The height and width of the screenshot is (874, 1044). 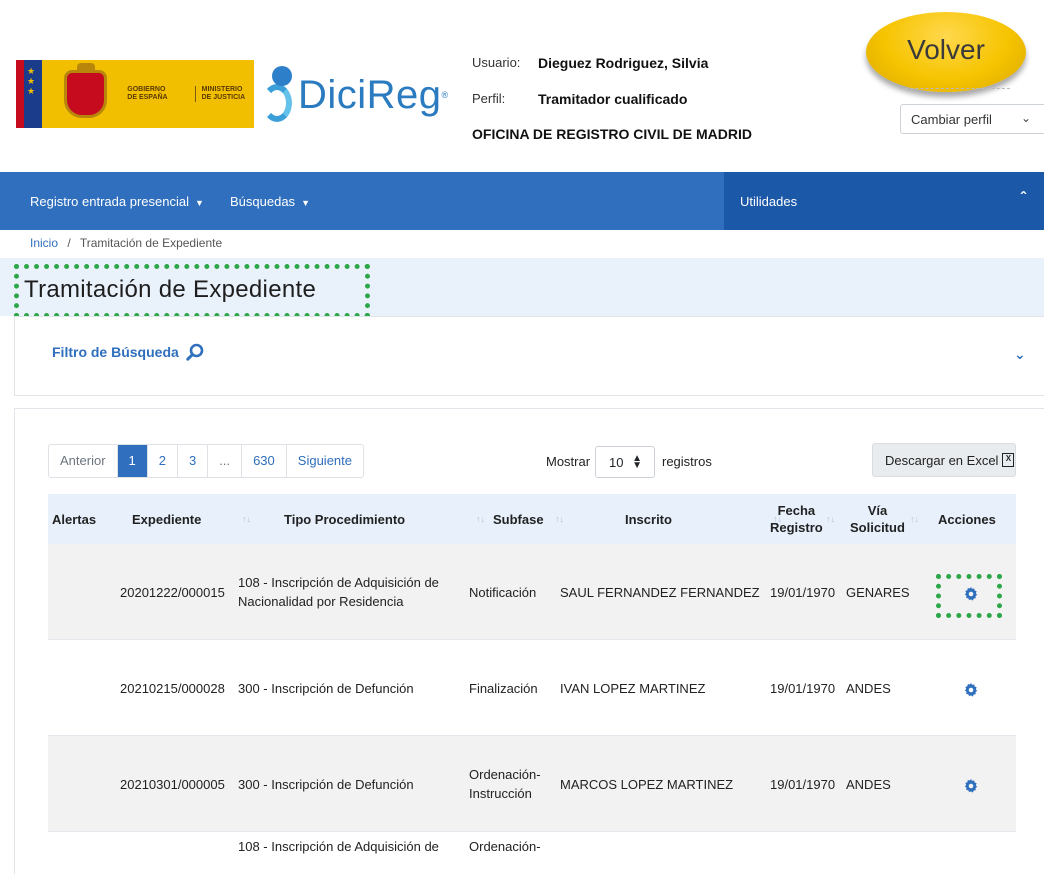 I want to click on column-header-expediente: Expediente ↑↓, so click(x=191, y=519).